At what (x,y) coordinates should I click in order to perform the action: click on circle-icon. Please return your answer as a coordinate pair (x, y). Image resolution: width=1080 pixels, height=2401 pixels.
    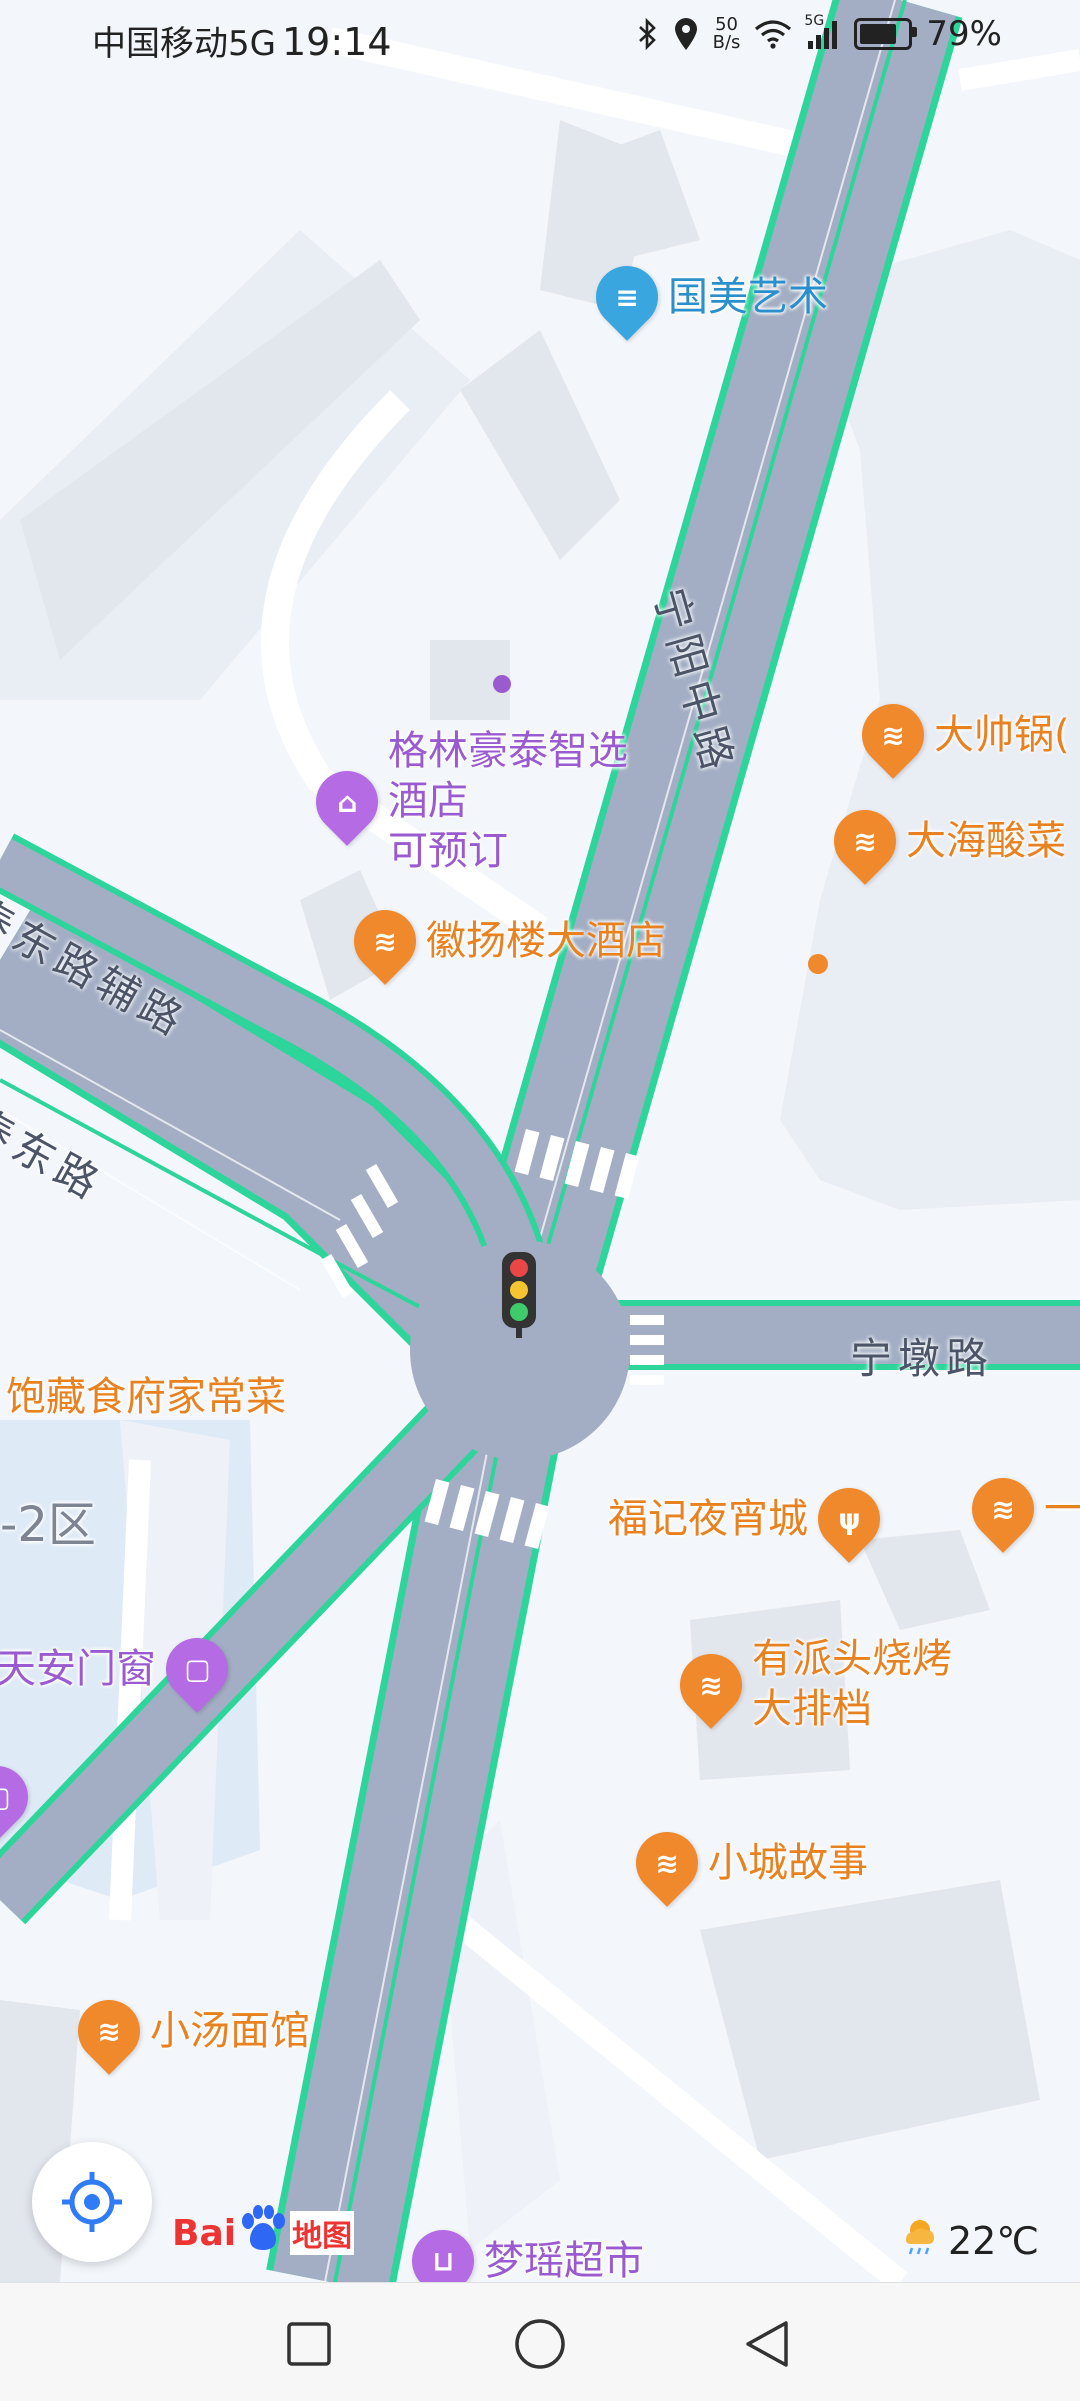
    Looking at the image, I should click on (540, 2344).